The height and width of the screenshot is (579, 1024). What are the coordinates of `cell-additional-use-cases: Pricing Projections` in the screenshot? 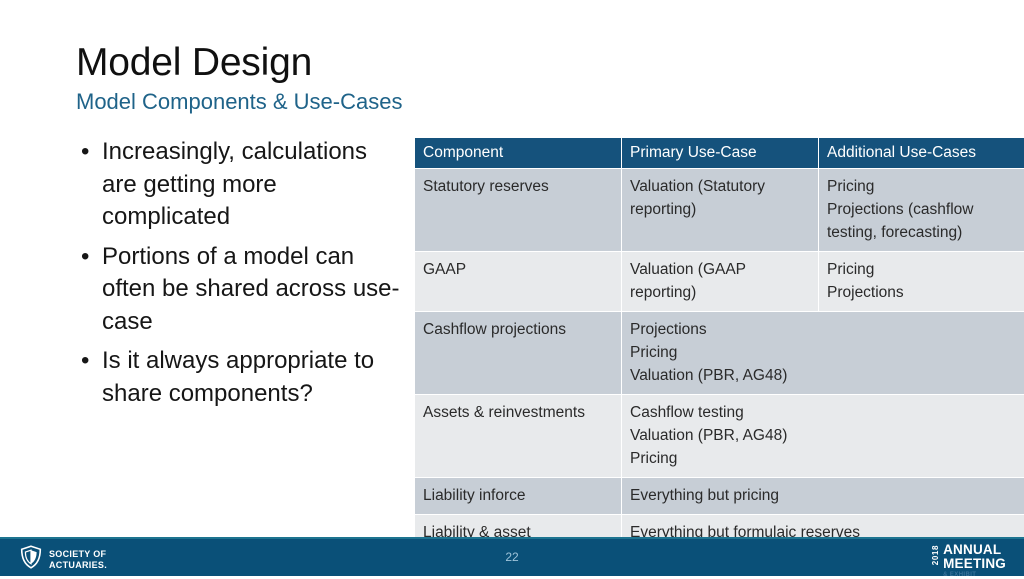 It's located at (921, 281).